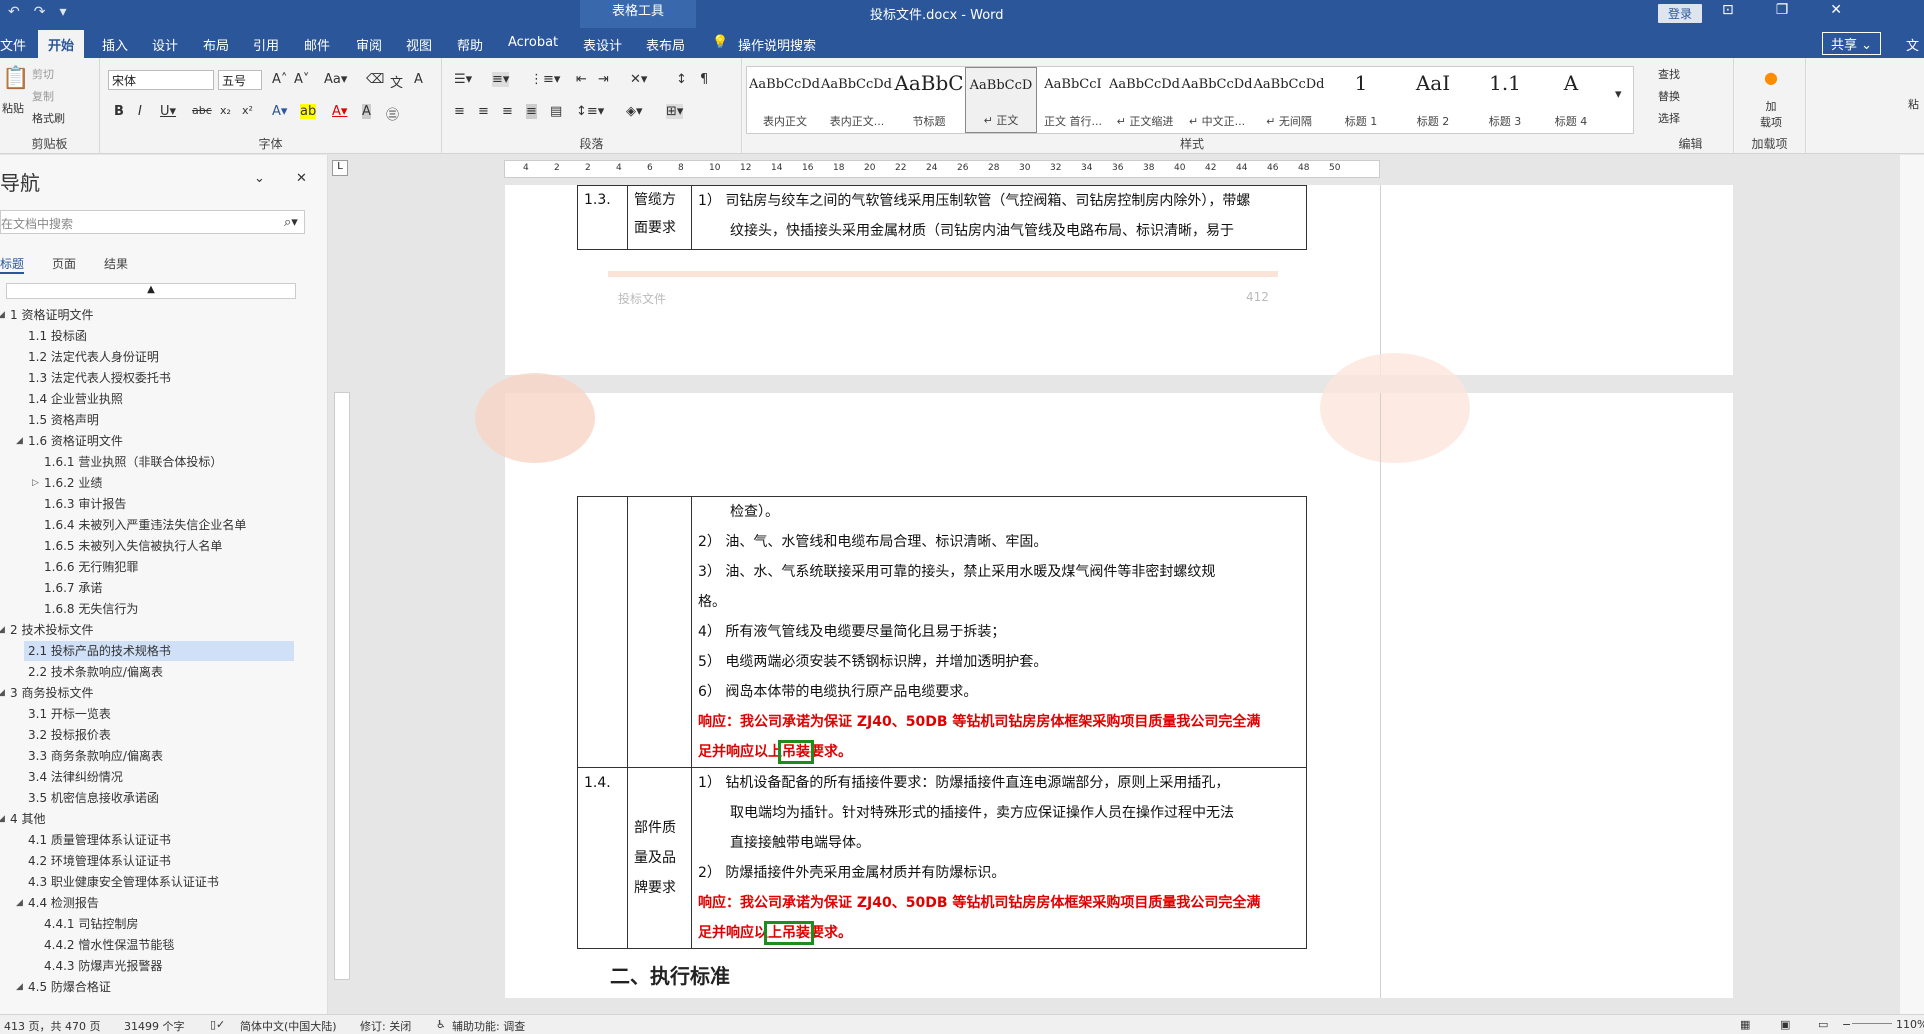 This screenshot has width=1924, height=1034. Describe the element at coordinates (160, 630) in the screenshot. I see `nav-heading-item: ◢ 2 技术投标文件` at that location.